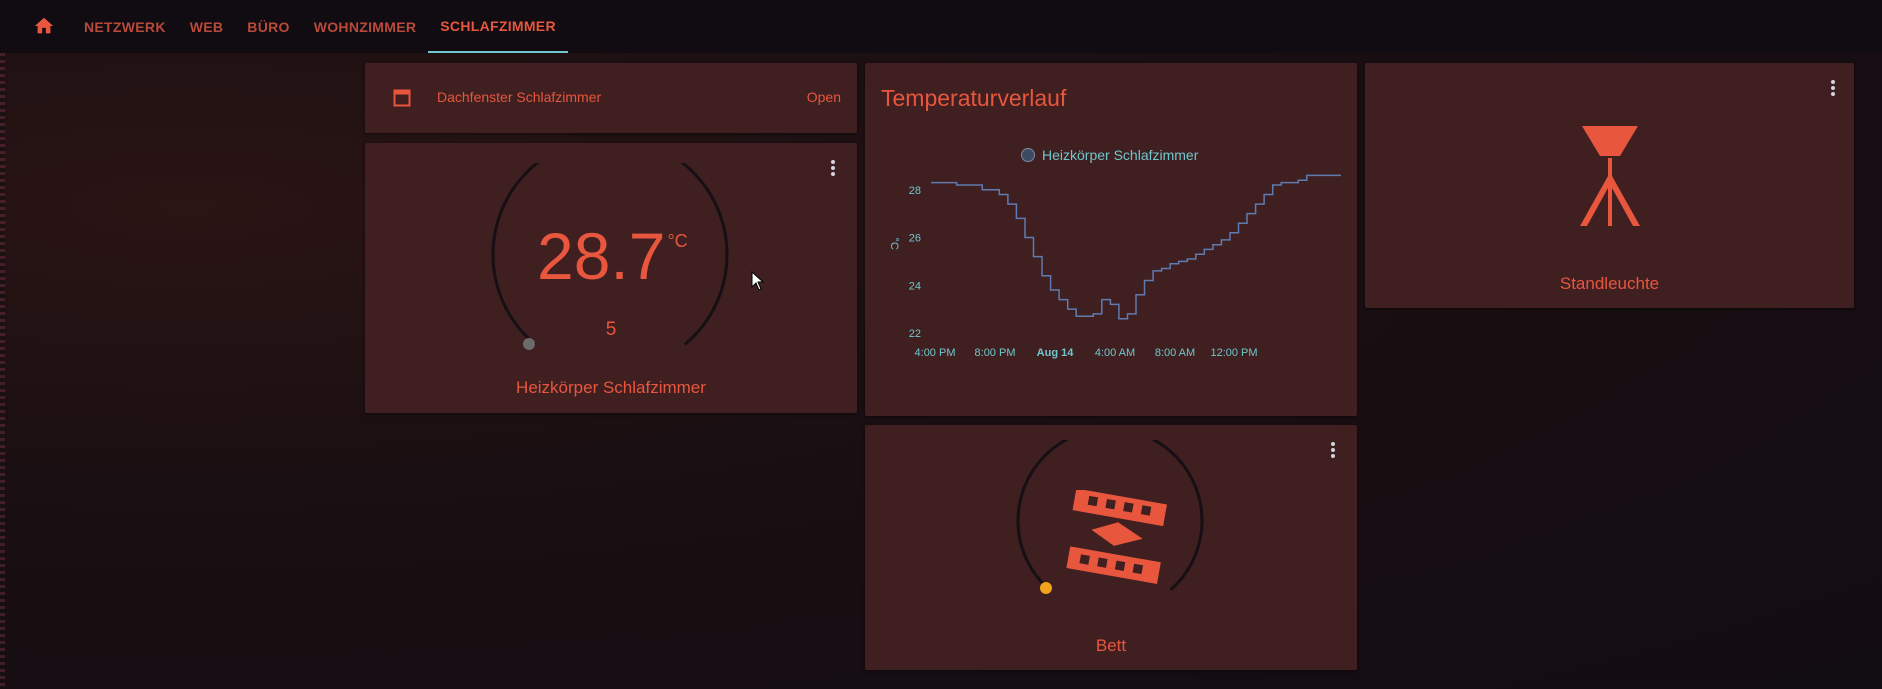 Image resolution: width=1882 pixels, height=689 pixels. I want to click on tab-netzwerk: NETZWERK, so click(125, 26).